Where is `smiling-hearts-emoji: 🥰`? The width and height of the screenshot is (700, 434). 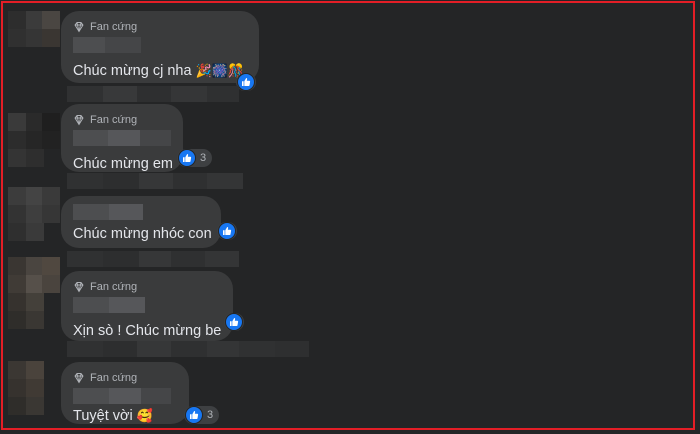
smiling-hearts-emoji: 🥰 is located at coordinates (144, 415).